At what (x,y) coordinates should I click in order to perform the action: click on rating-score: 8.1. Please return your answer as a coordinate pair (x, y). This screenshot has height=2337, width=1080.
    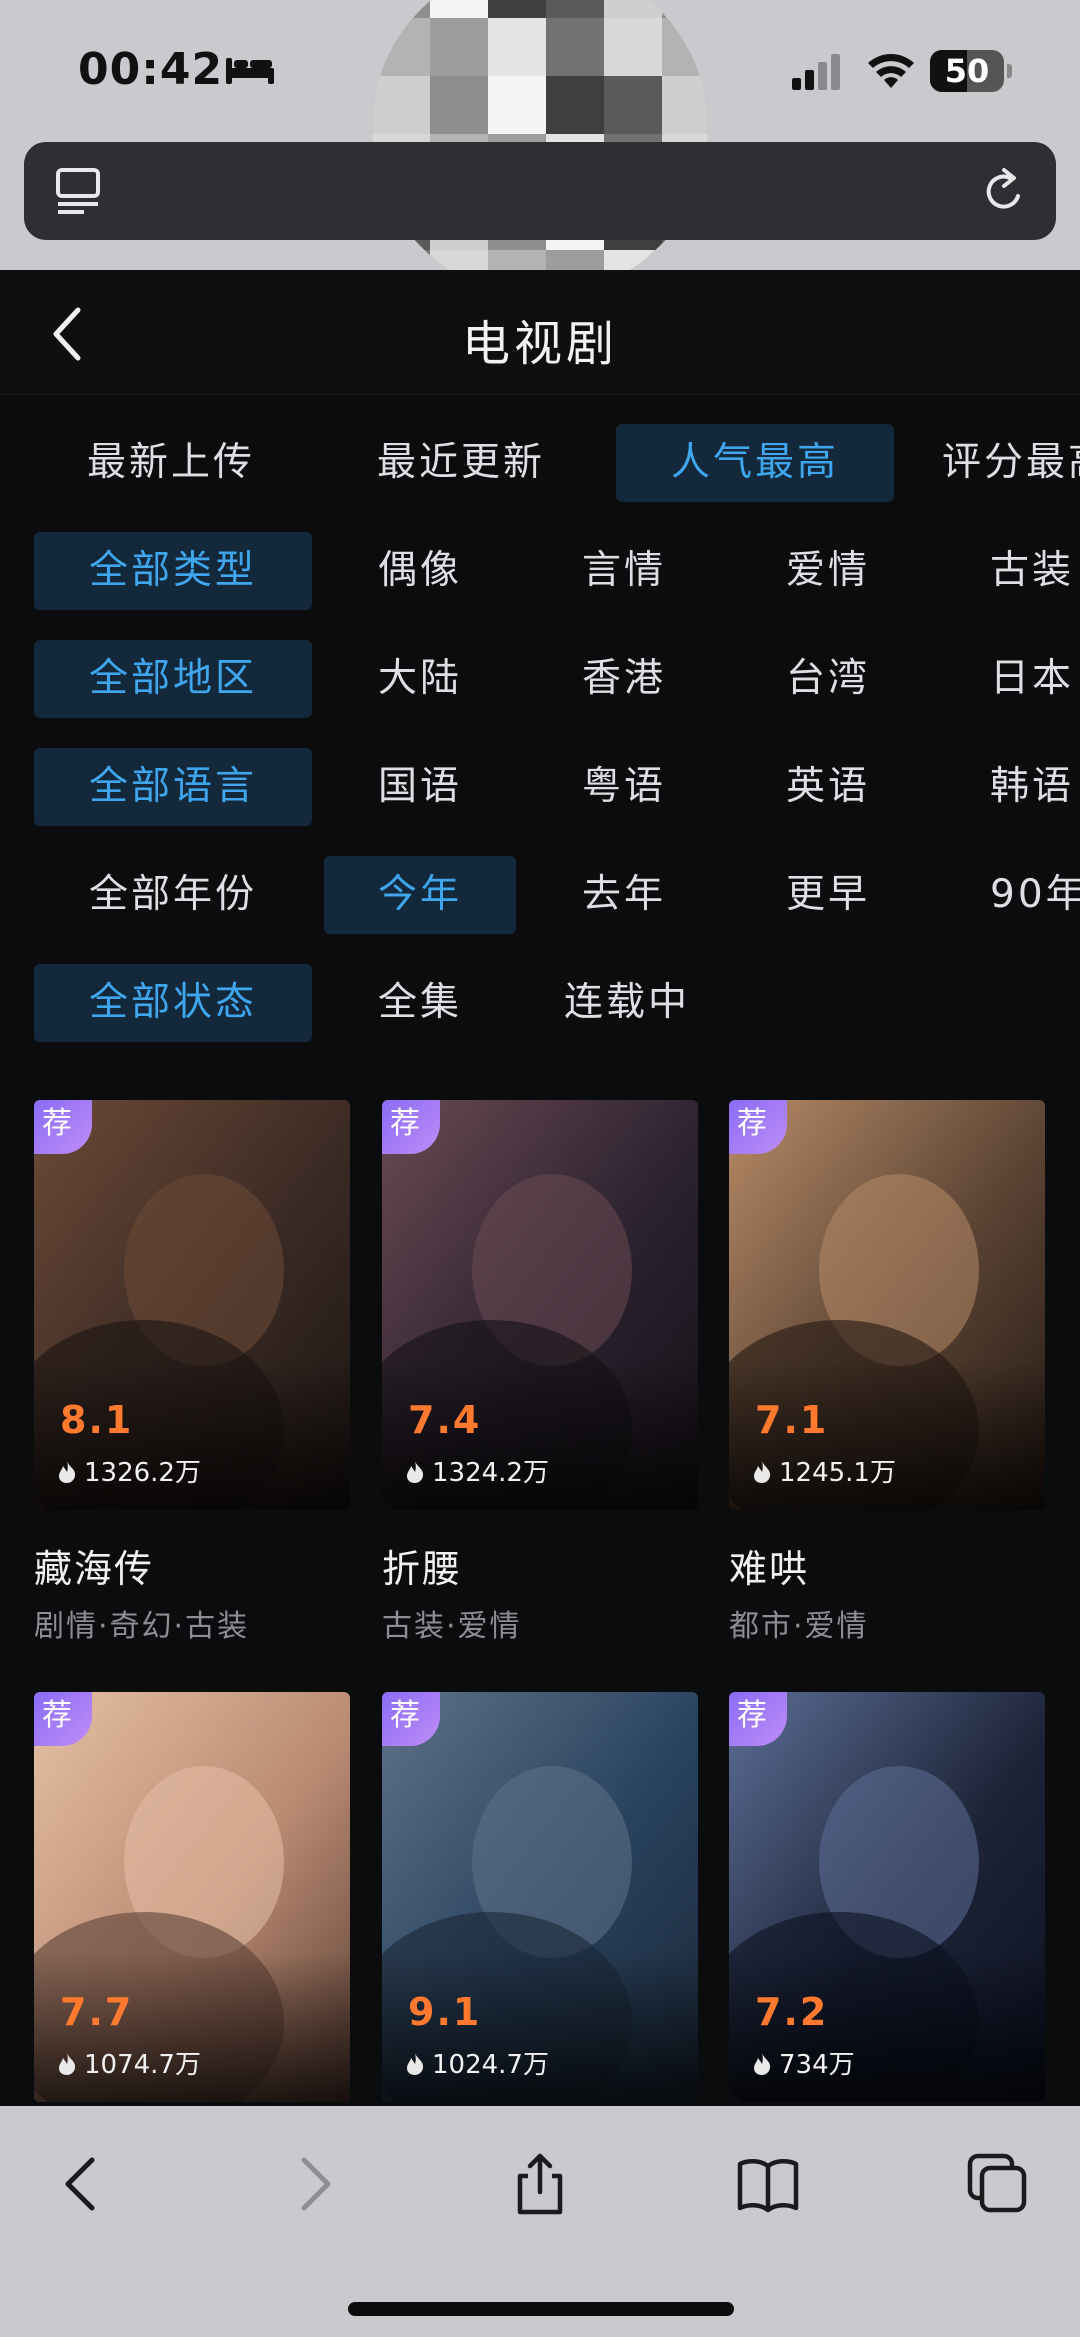
    Looking at the image, I should click on (97, 1420).